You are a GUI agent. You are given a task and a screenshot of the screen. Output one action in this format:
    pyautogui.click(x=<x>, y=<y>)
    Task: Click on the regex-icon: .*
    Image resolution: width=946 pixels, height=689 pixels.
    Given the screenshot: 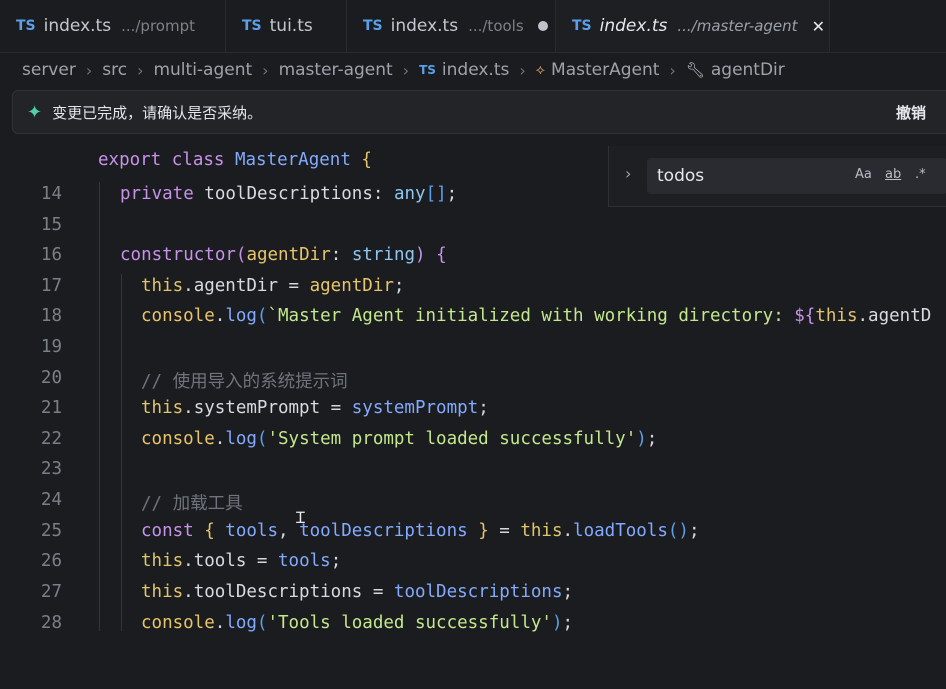 What is the action you would take?
    pyautogui.click(x=920, y=174)
    